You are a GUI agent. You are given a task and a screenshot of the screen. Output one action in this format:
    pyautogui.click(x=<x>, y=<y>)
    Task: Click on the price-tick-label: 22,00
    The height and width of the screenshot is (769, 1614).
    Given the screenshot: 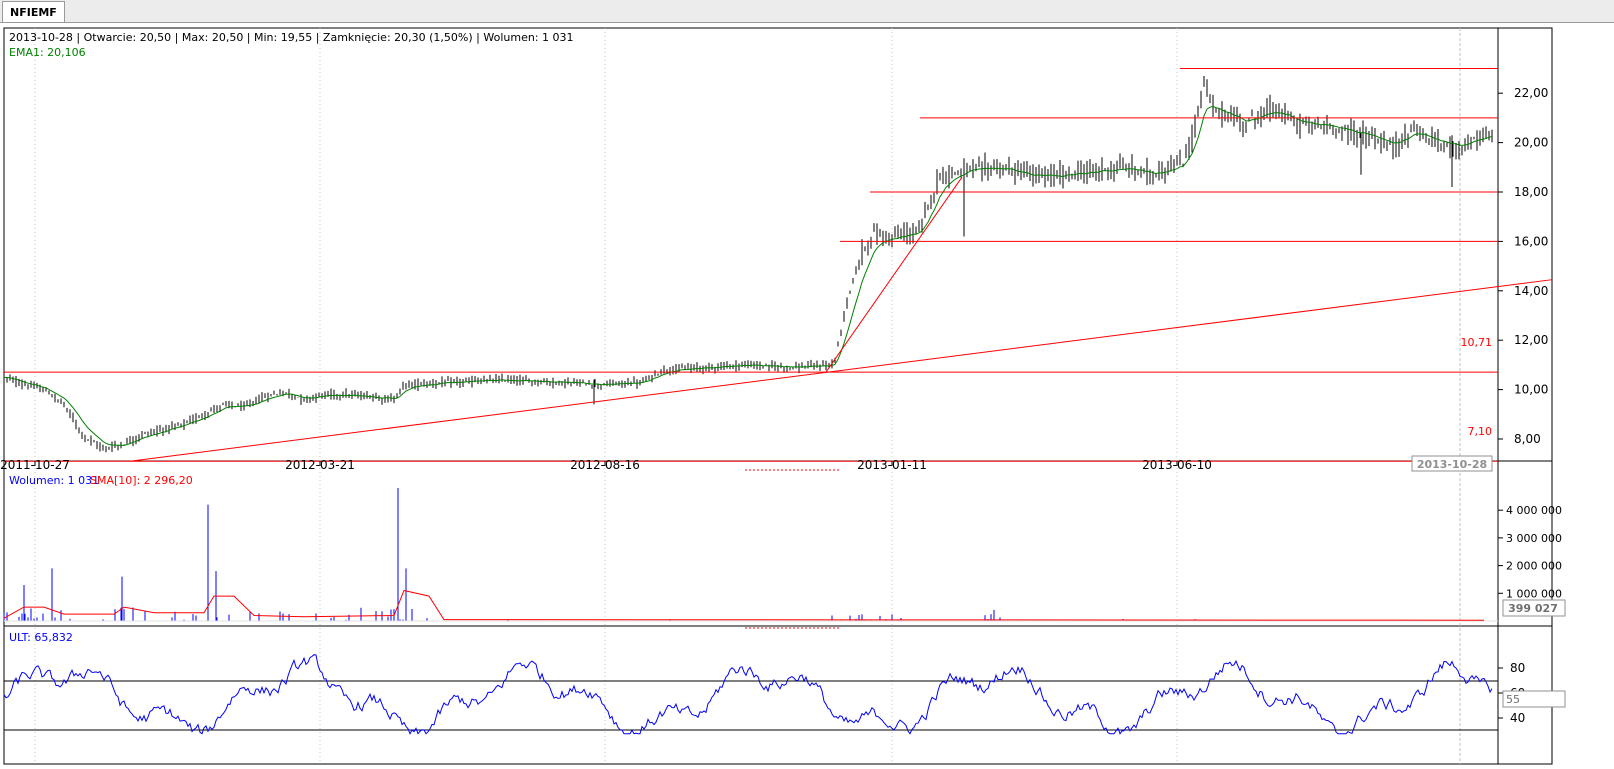 What is the action you would take?
    pyautogui.click(x=1531, y=93)
    